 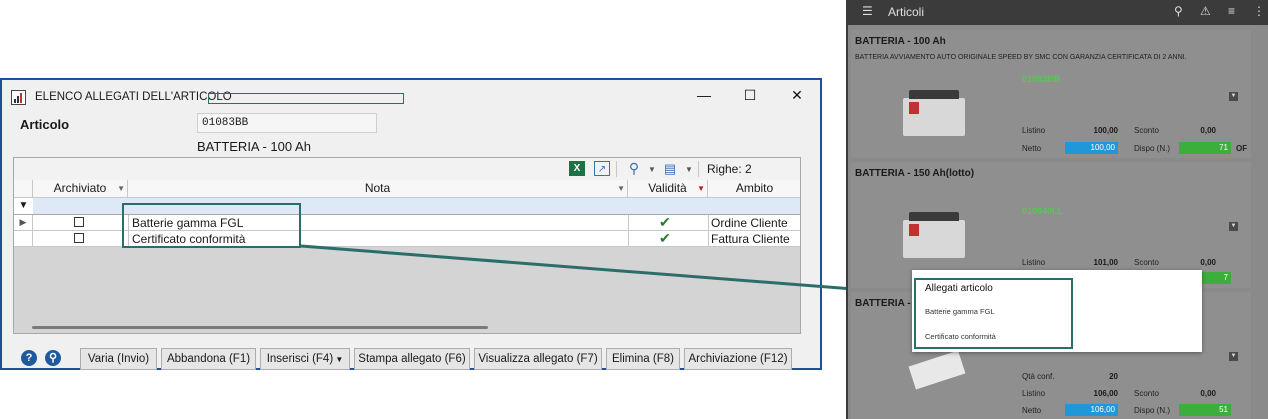 I want to click on listino-value: 106,00, so click(x=1105, y=393).